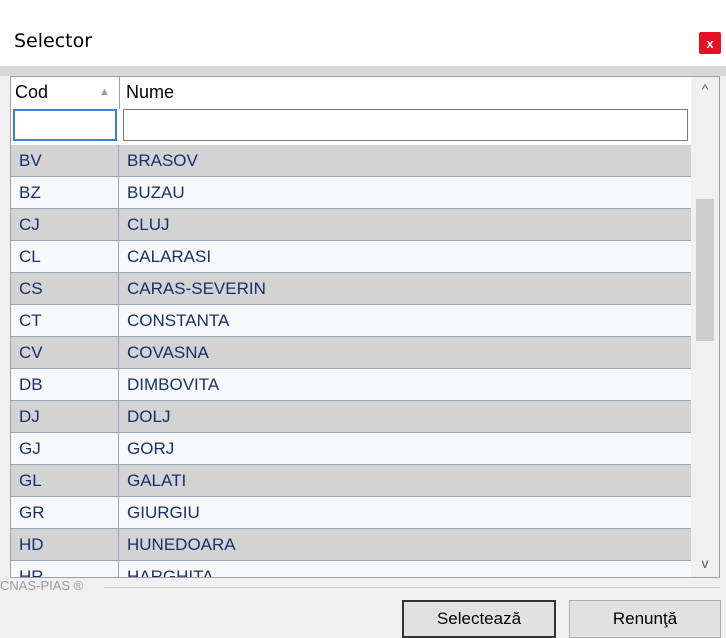 The image size is (726, 638). What do you see at coordinates (65, 125) in the screenshot?
I see `filter-cod-input` at bounding box center [65, 125].